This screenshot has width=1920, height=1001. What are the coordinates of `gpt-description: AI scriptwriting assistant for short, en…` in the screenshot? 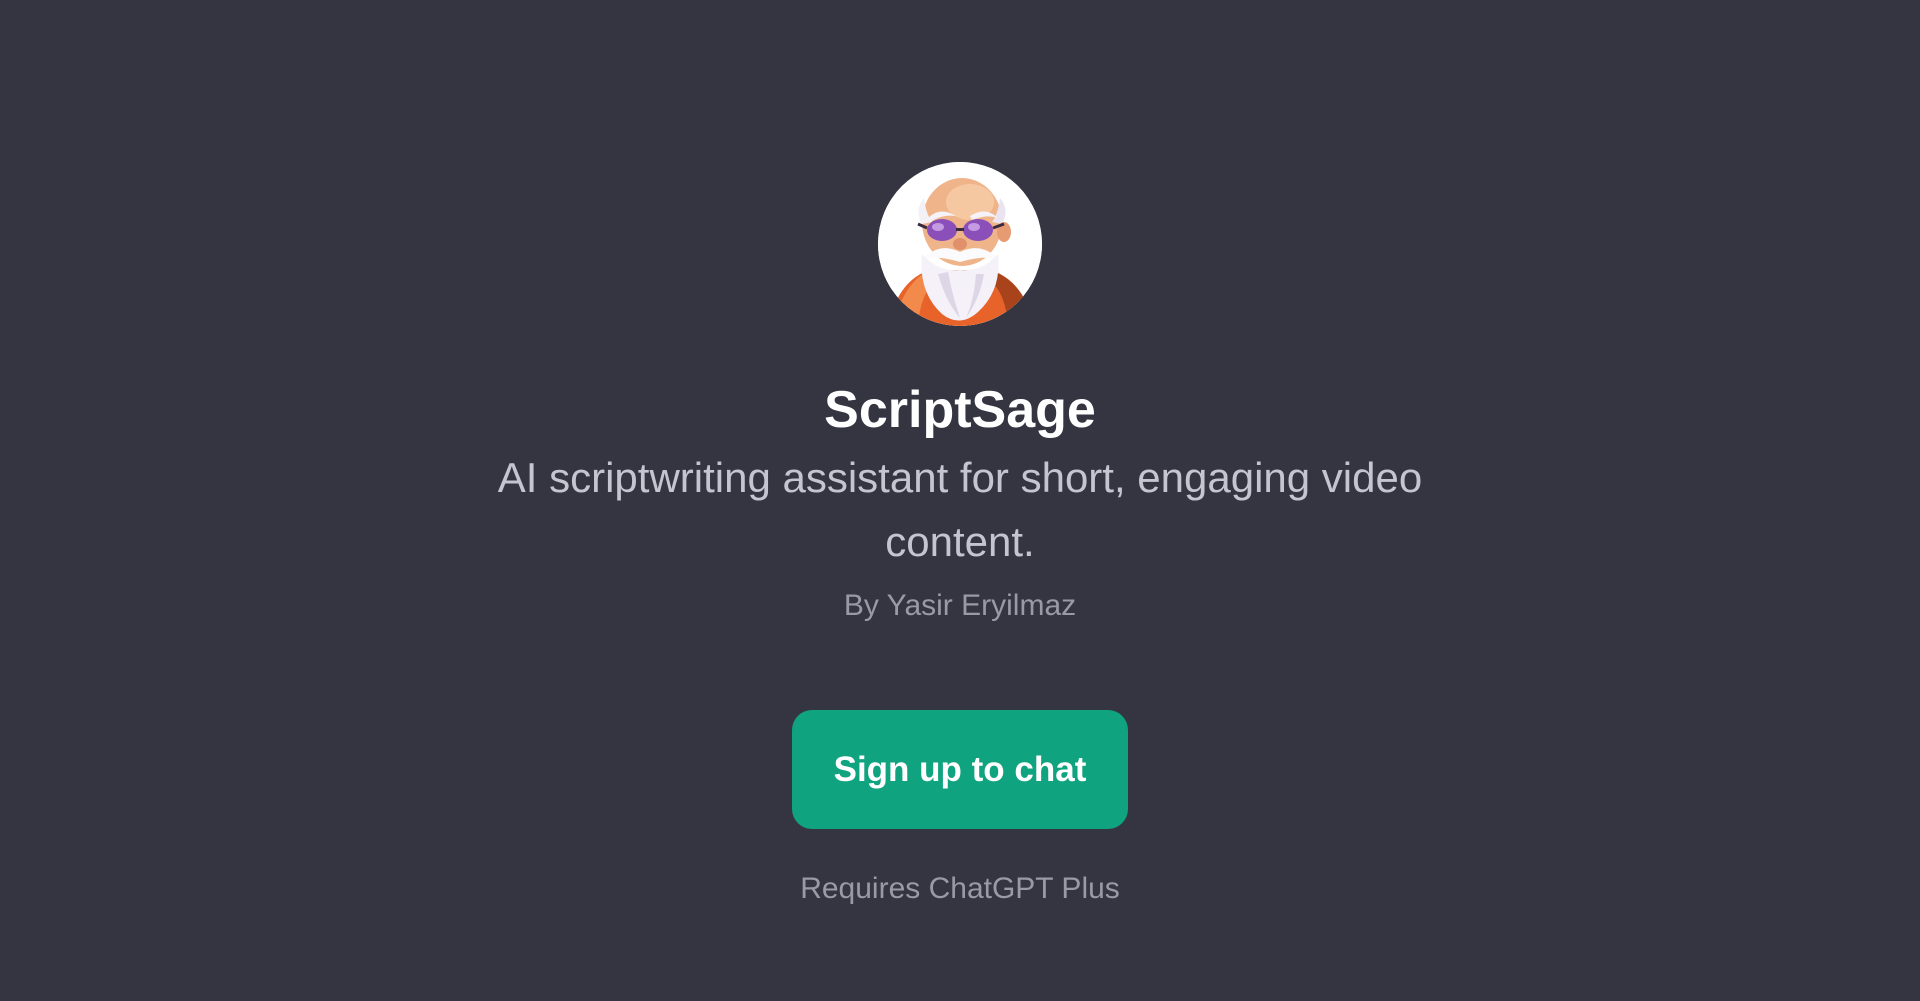 It's located at (960, 509).